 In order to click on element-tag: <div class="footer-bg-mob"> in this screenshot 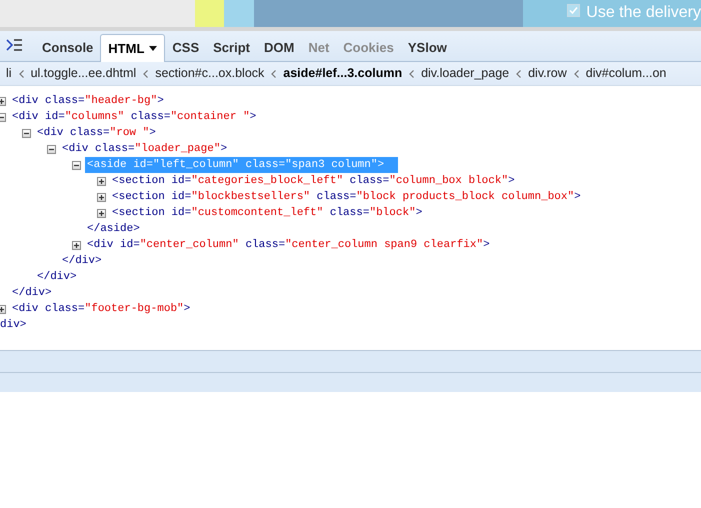, I will do `click(101, 309)`.